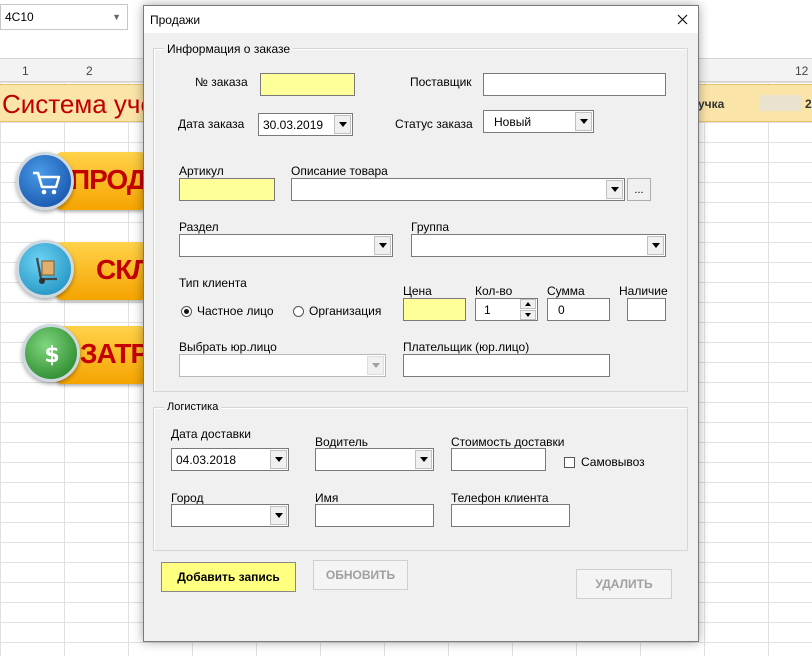  What do you see at coordinates (574, 84) in the screenshot?
I see `supplier-field` at bounding box center [574, 84].